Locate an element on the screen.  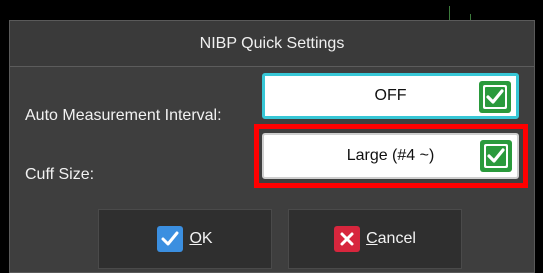
waveform-tick is located at coordinates (449, 13).